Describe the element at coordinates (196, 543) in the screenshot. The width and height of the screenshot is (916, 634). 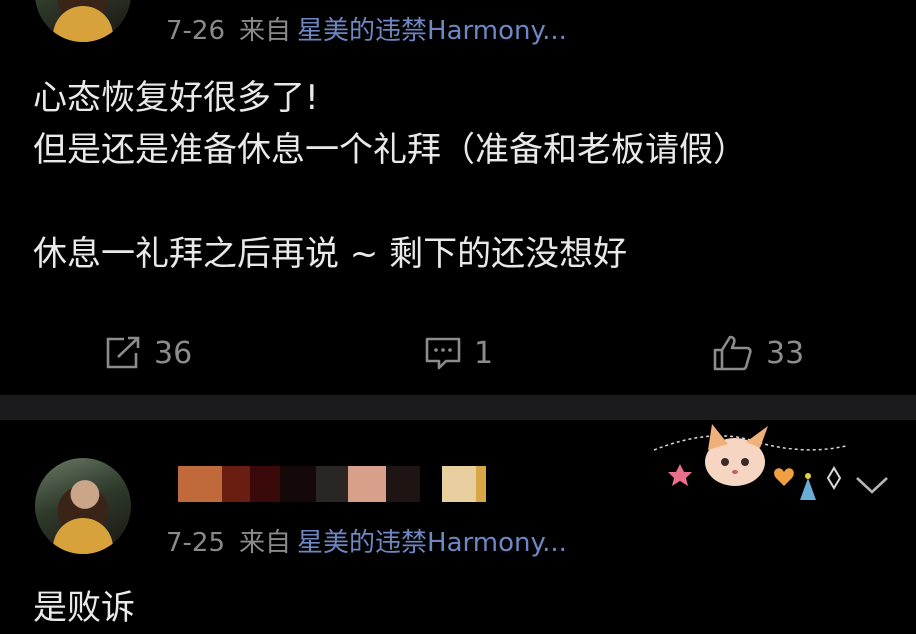
I see `post-date: 7-25` at that location.